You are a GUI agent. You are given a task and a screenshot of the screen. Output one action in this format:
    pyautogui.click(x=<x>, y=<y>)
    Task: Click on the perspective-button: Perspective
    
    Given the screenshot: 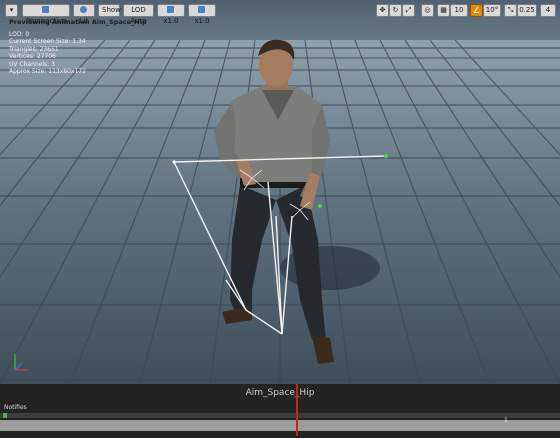 What is the action you would take?
    pyautogui.click(x=46, y=14)
    